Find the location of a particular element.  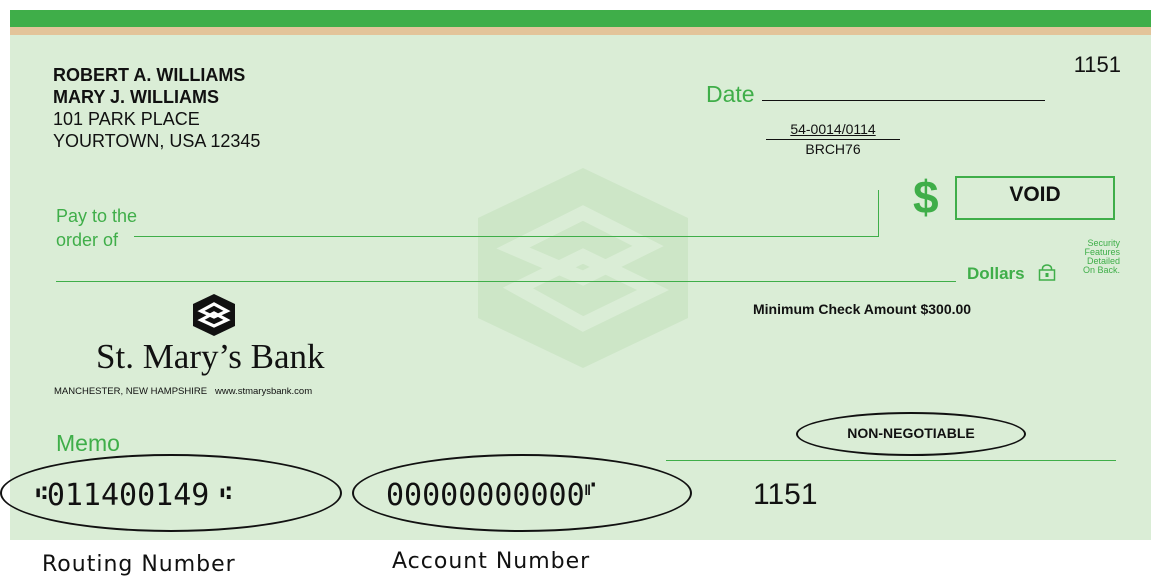

minimum-amount-text: Minimum Check Amount $300.00 is located at coordinates (862, 309).